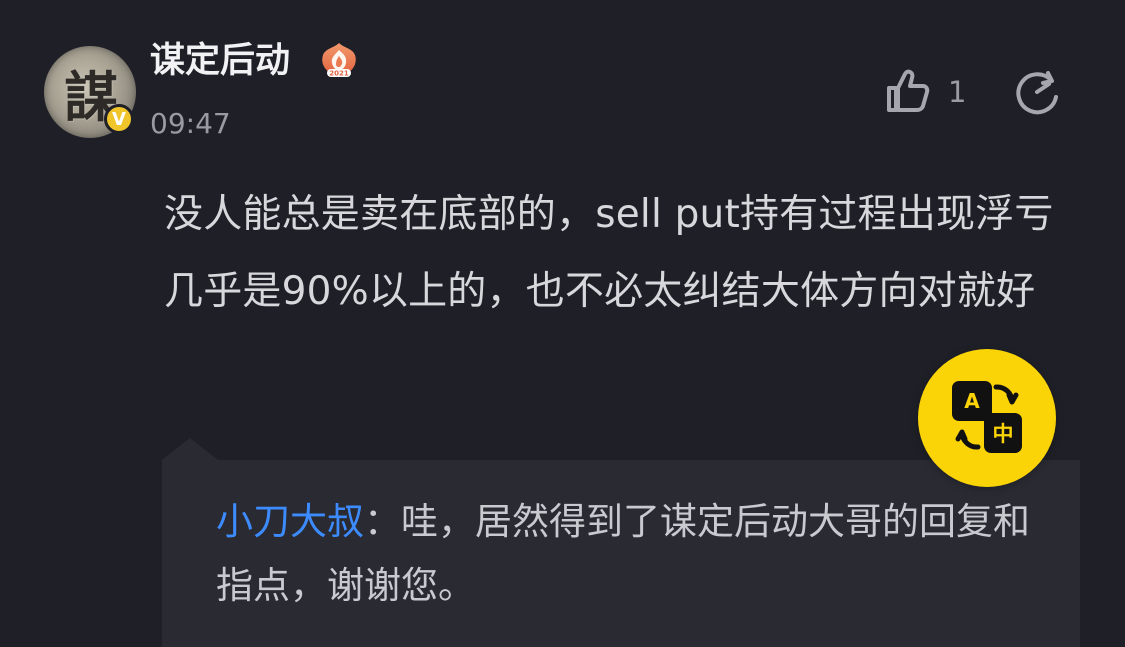 This screenshot has height=647, width=1125. I want to click on translate-letter-zh: 中, so click(1003, 434).